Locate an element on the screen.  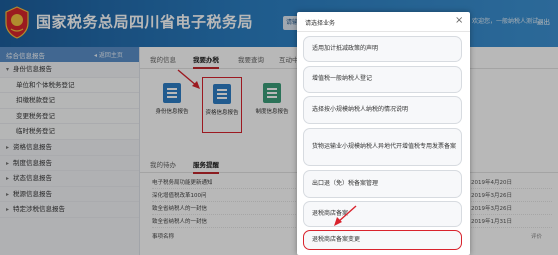
dialog-header: 请选择业务 × is located at coordinates (383, 22).